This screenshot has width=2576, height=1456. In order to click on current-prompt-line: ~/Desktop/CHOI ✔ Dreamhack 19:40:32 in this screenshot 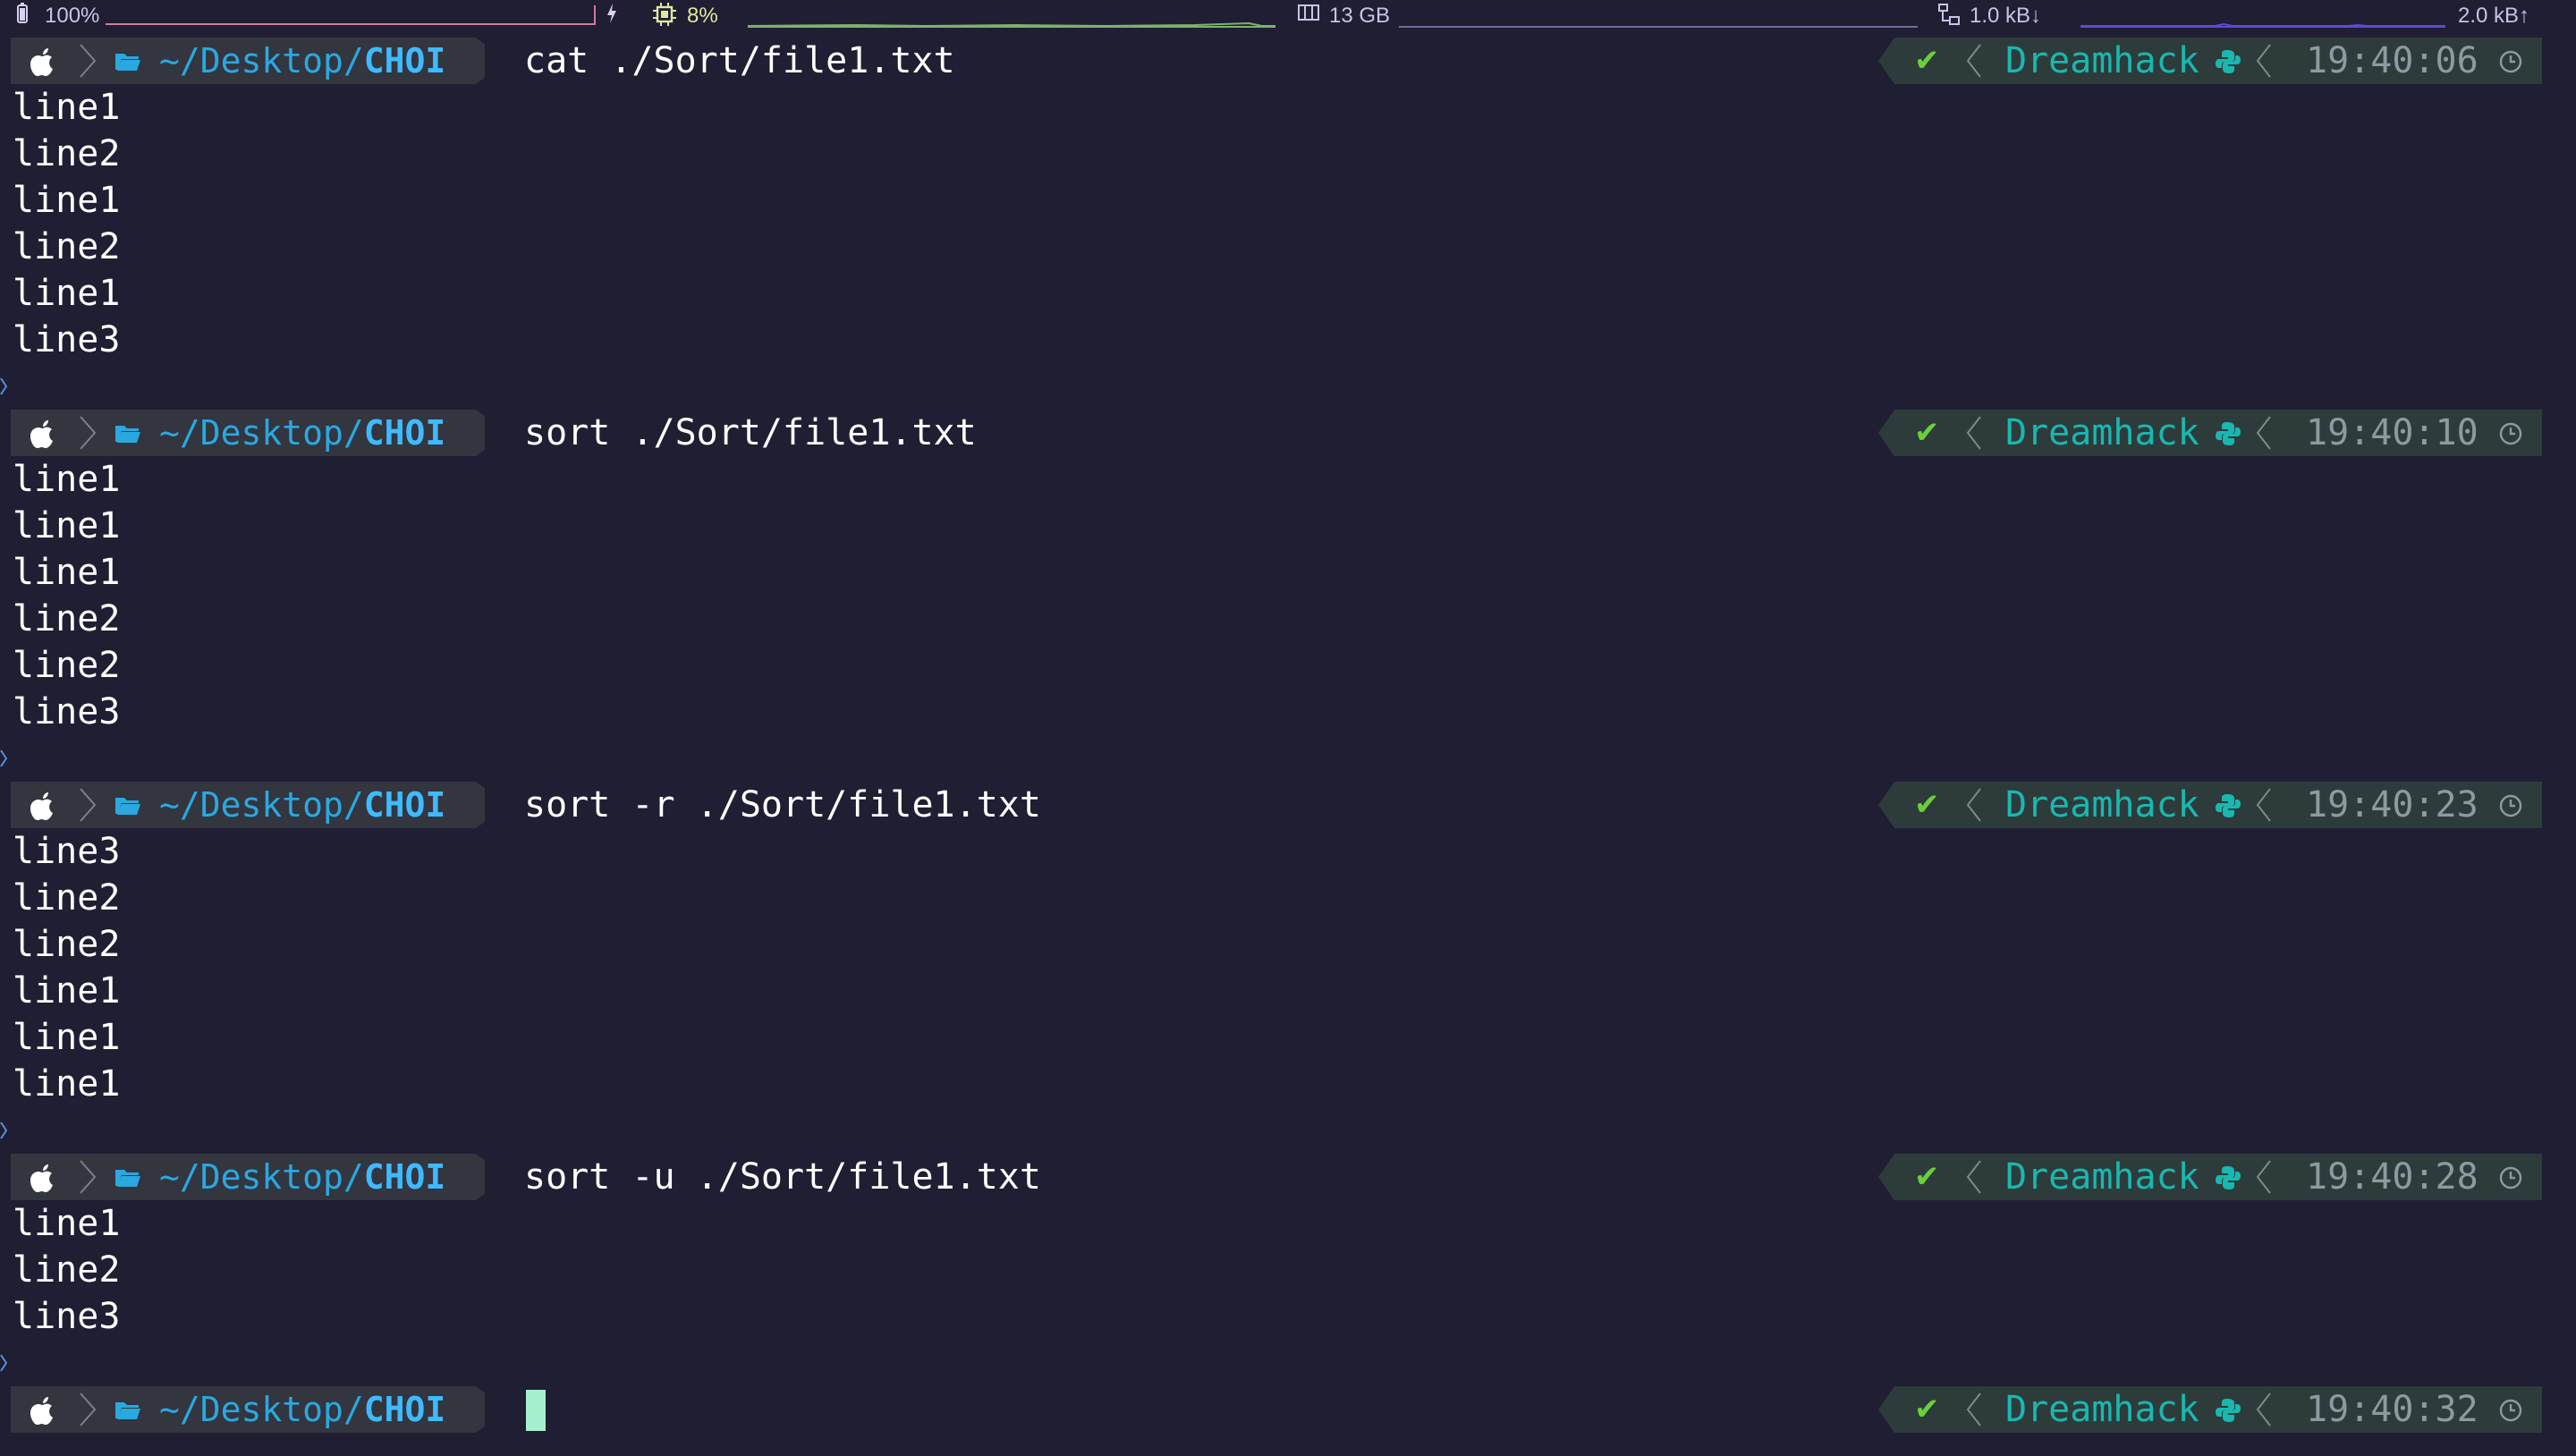, I will do `click(1288, 1409)`.